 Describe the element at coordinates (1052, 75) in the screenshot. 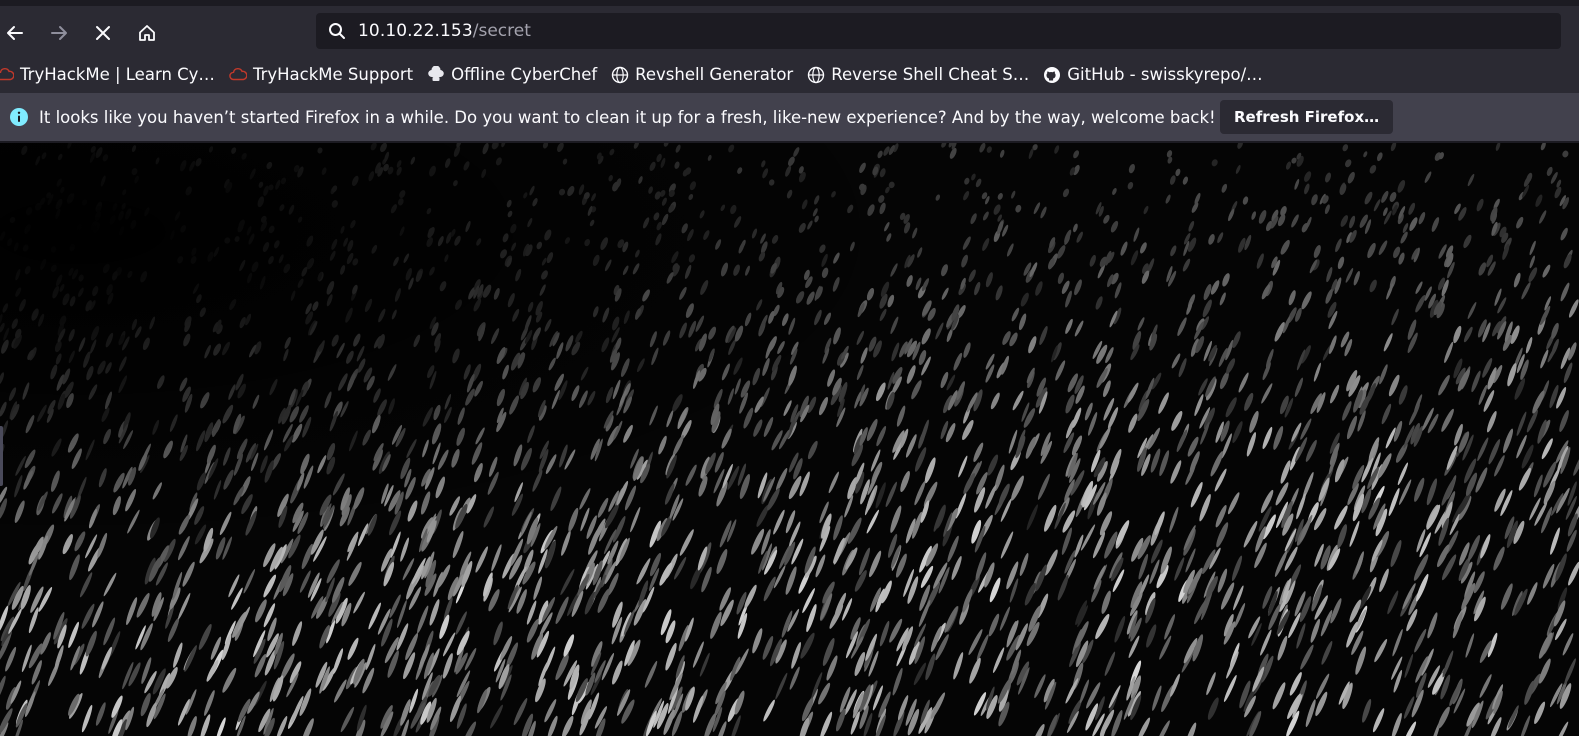

I see `github-icon` at that location.